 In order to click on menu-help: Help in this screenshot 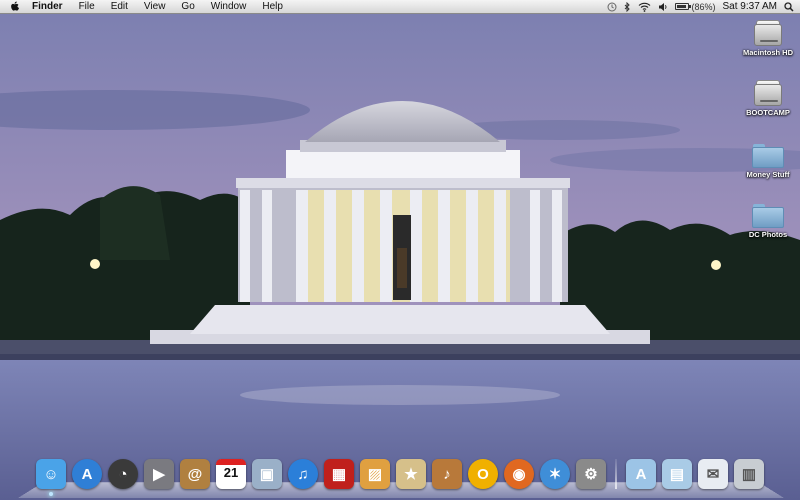, I will do `click(272, 7)`.